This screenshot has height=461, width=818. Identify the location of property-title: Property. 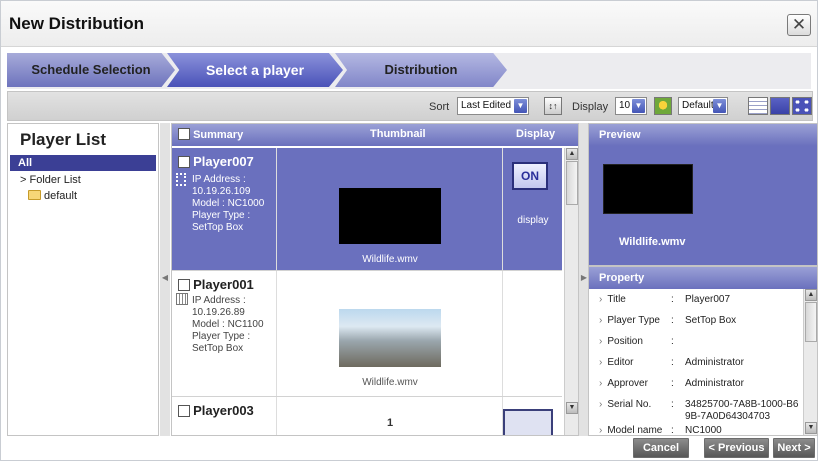
(703, 278).